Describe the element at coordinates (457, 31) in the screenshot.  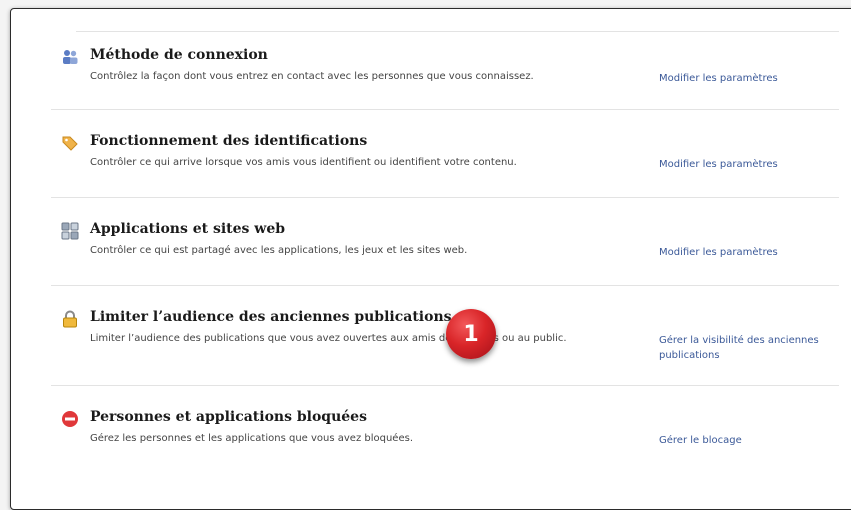
I see `divider` at that location.